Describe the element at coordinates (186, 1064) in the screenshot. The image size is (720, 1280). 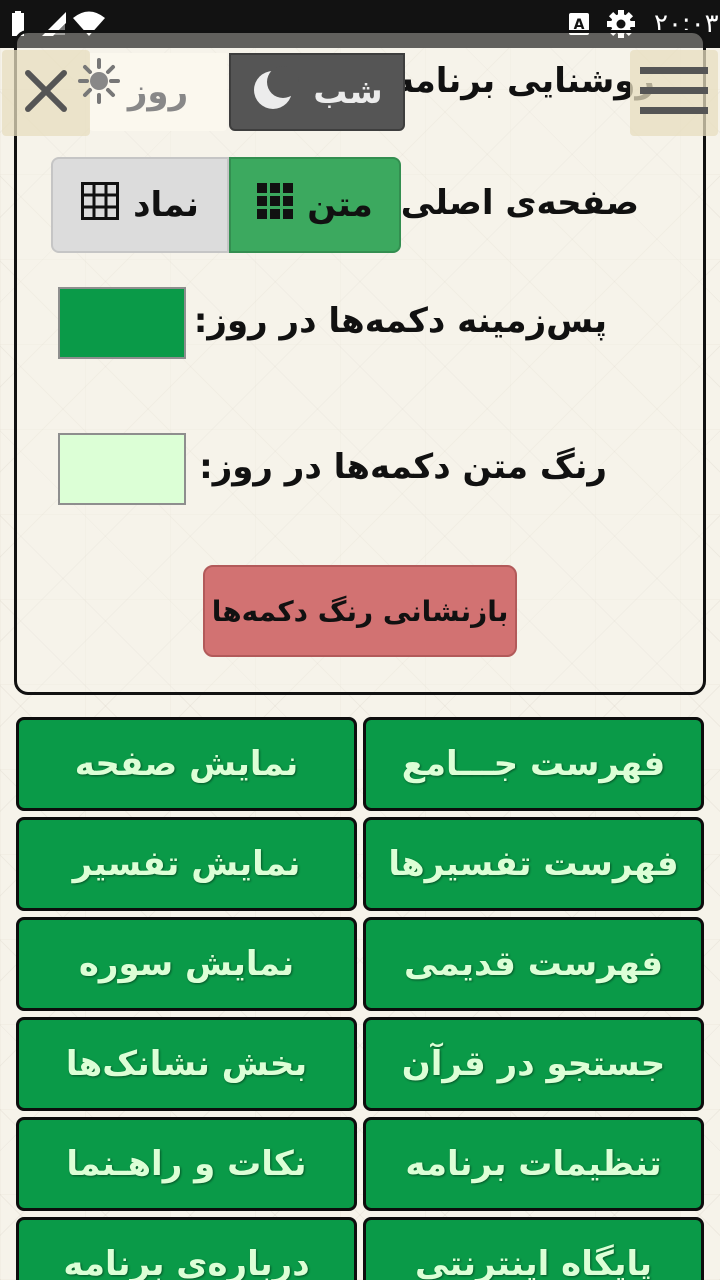
I see `menu-item-bookmarks: بخش نشانک‌ها` at that location.